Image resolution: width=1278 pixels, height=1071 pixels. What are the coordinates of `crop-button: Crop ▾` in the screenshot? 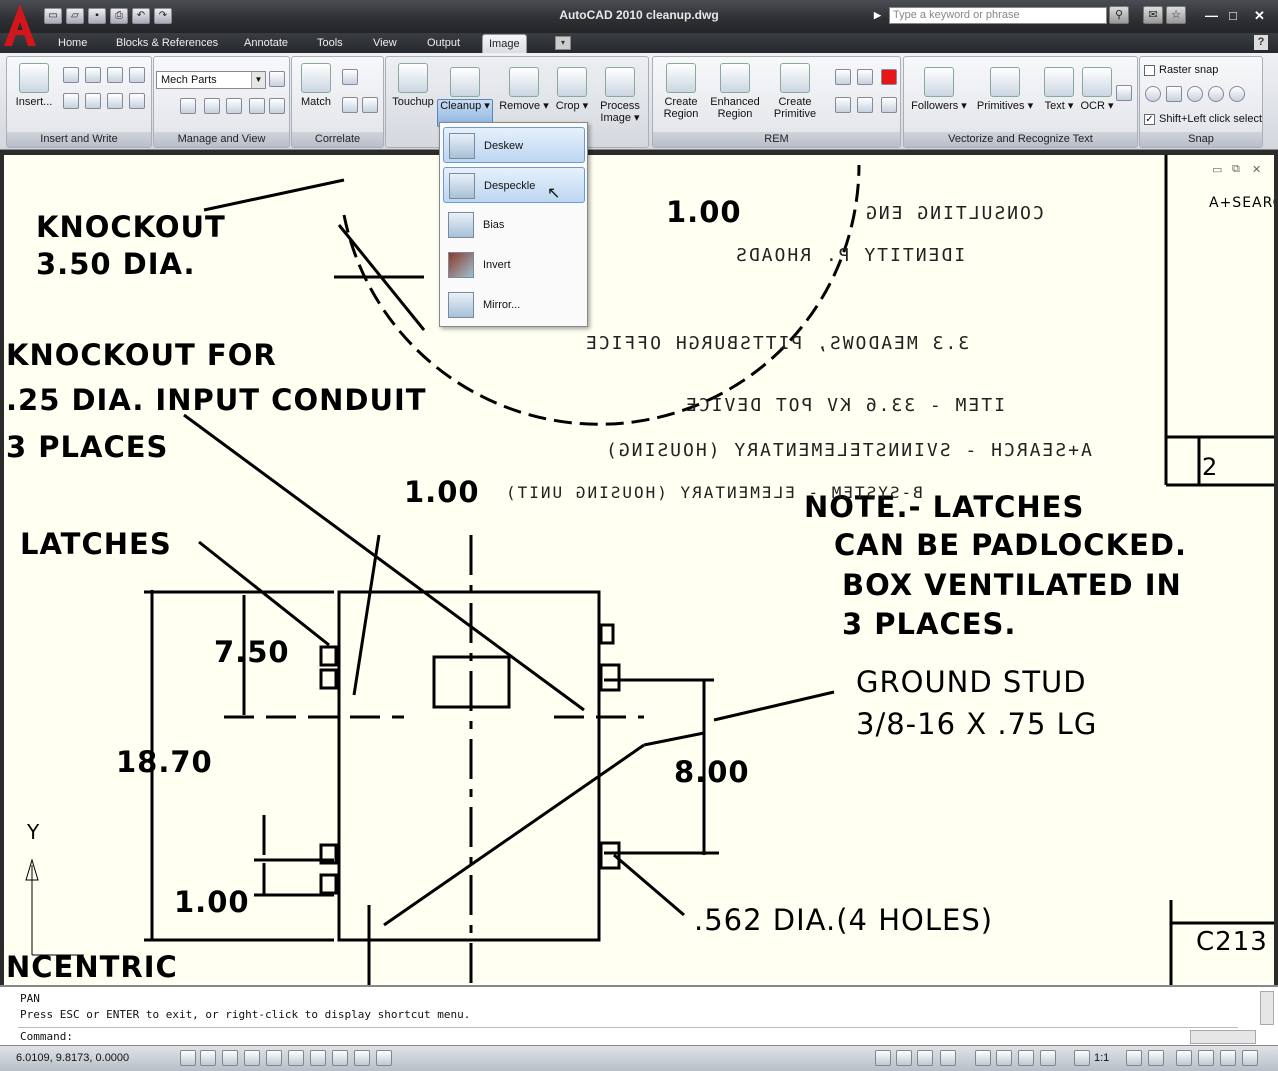 It's located at (572, 89).